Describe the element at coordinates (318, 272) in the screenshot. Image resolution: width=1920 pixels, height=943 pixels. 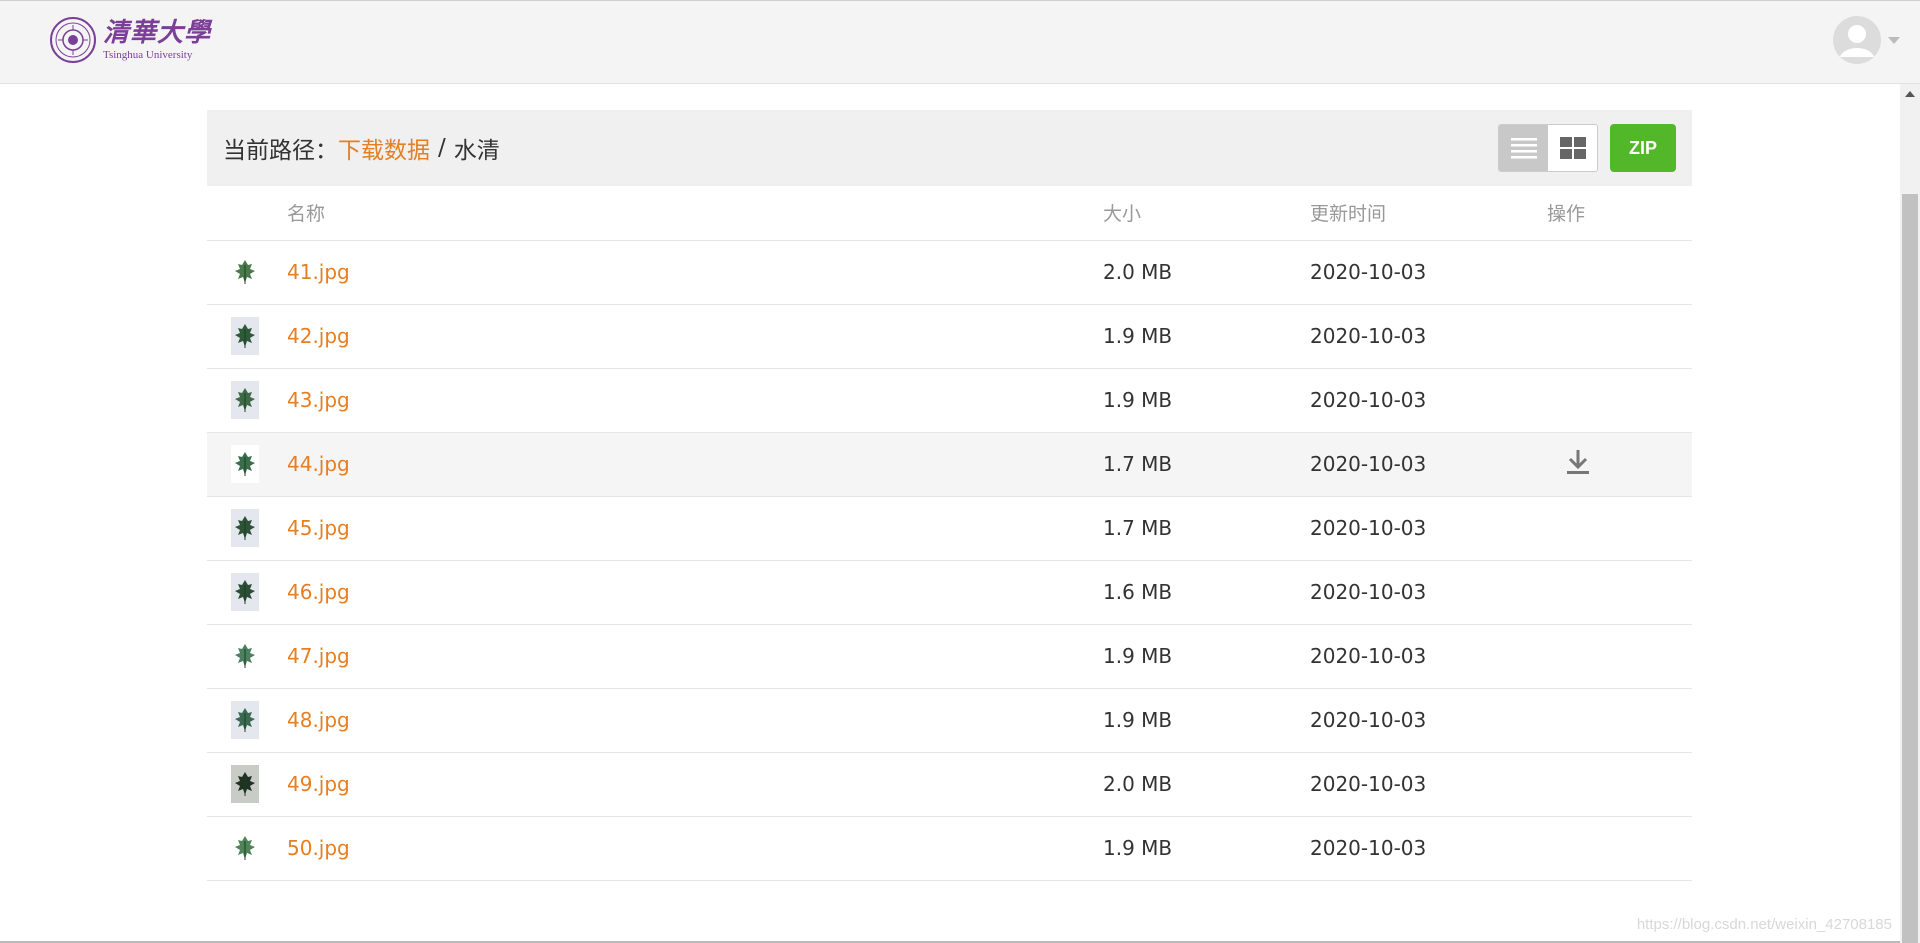
I see `file-name-link: 41.jpg` at that location.